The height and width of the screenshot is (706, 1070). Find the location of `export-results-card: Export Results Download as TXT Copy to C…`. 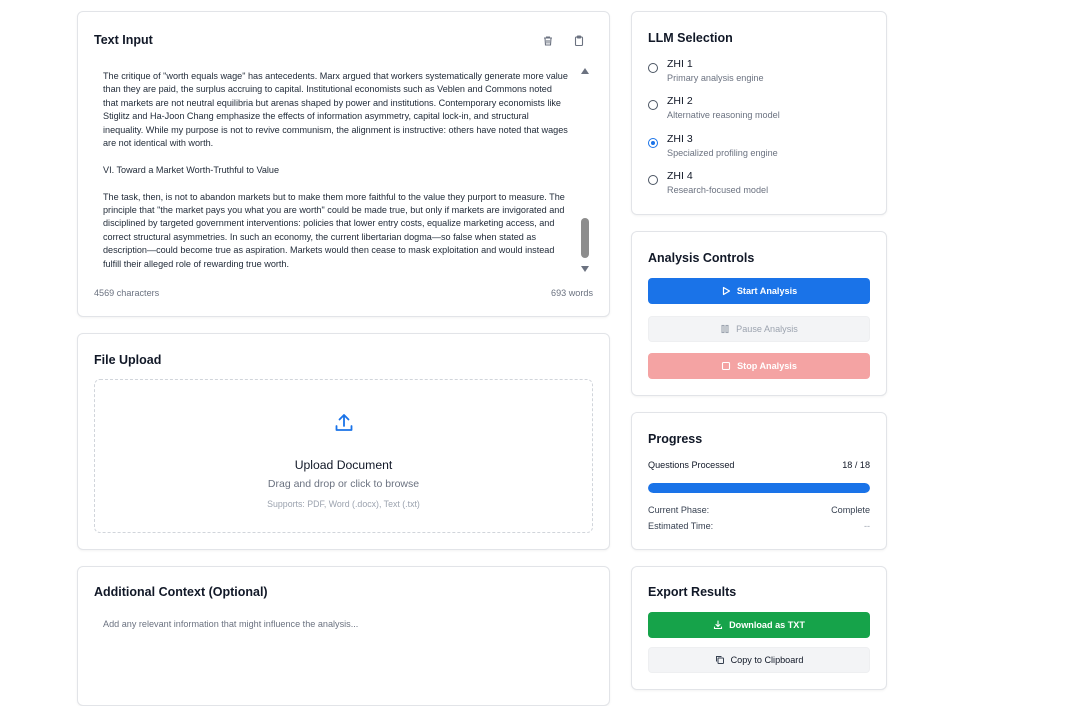

export-results-card: Export Results Download as TXT Copy to C… is located at coordinates (759, 628).